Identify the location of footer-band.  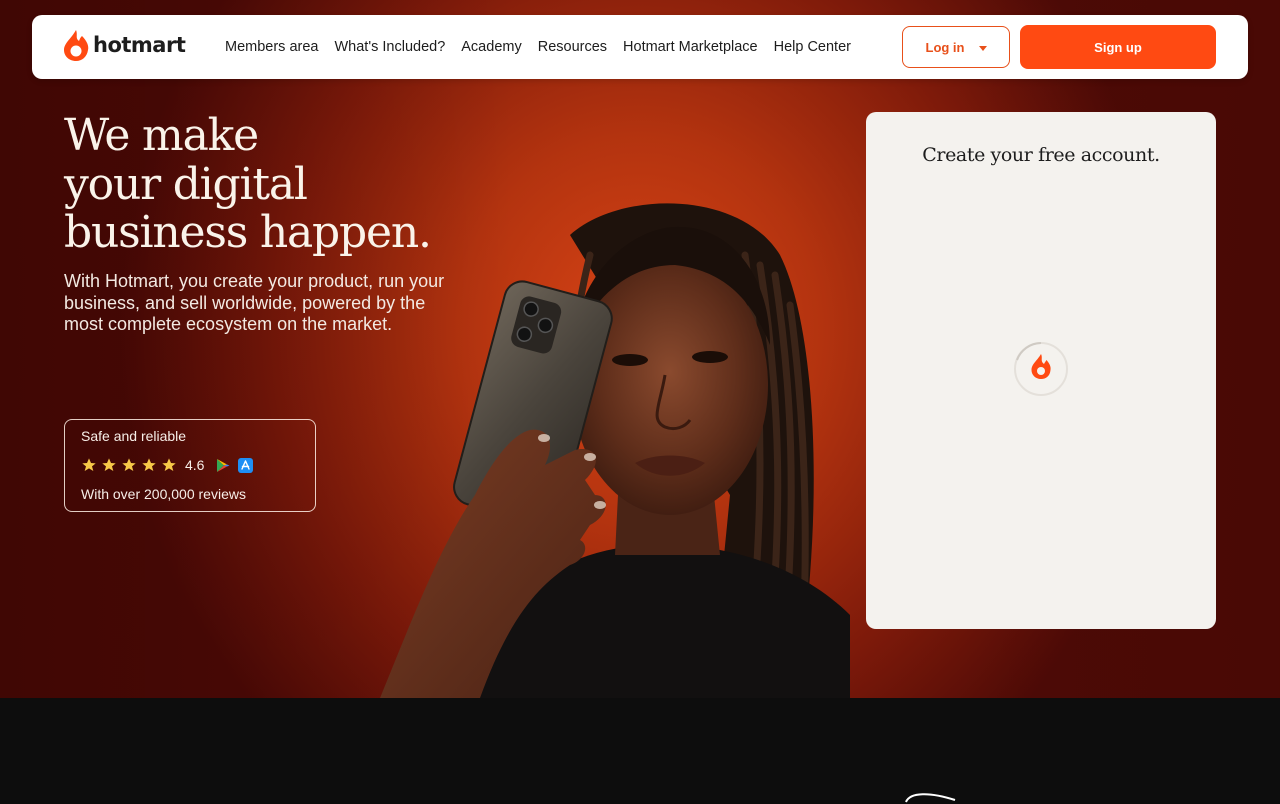
(640, 749).